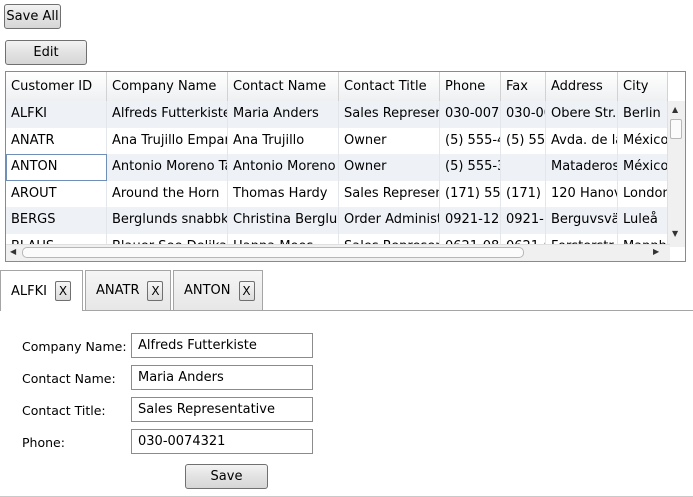 The image size is (693, 497). Describe the element at coordinates (582, 140) in the screenshot. I see `table-cell: Avda. de la Constitución 2222` at that location.